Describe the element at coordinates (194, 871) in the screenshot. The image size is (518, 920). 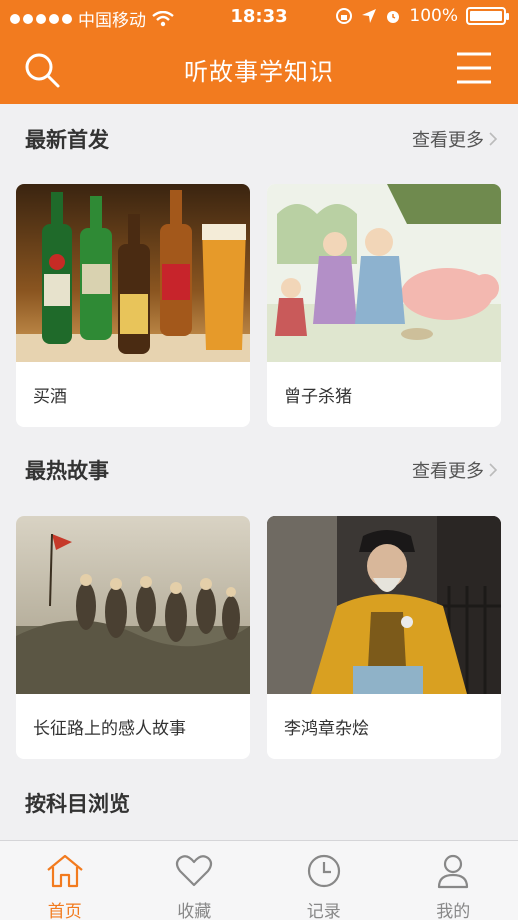
I see `heart-icon` at that location.